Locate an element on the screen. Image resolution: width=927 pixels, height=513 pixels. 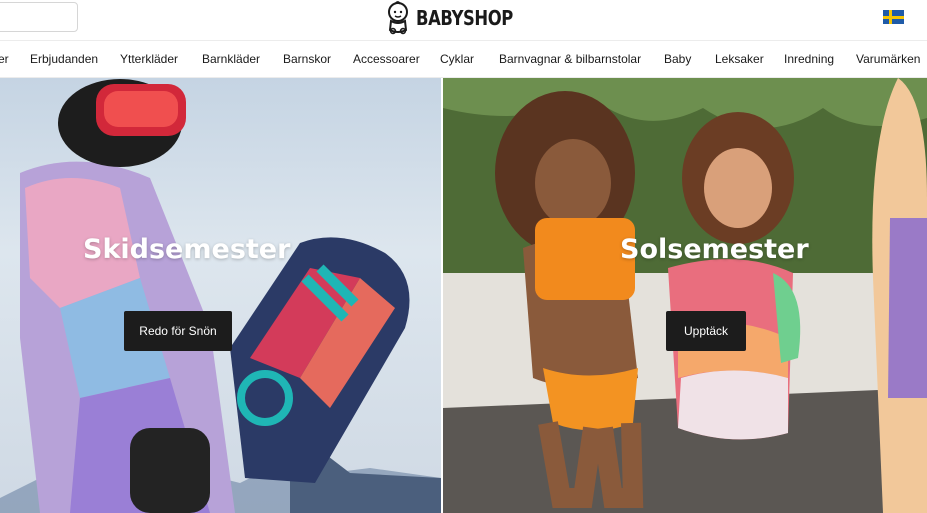
site-header: BABYSHOP is located at coordinates (463, 20).